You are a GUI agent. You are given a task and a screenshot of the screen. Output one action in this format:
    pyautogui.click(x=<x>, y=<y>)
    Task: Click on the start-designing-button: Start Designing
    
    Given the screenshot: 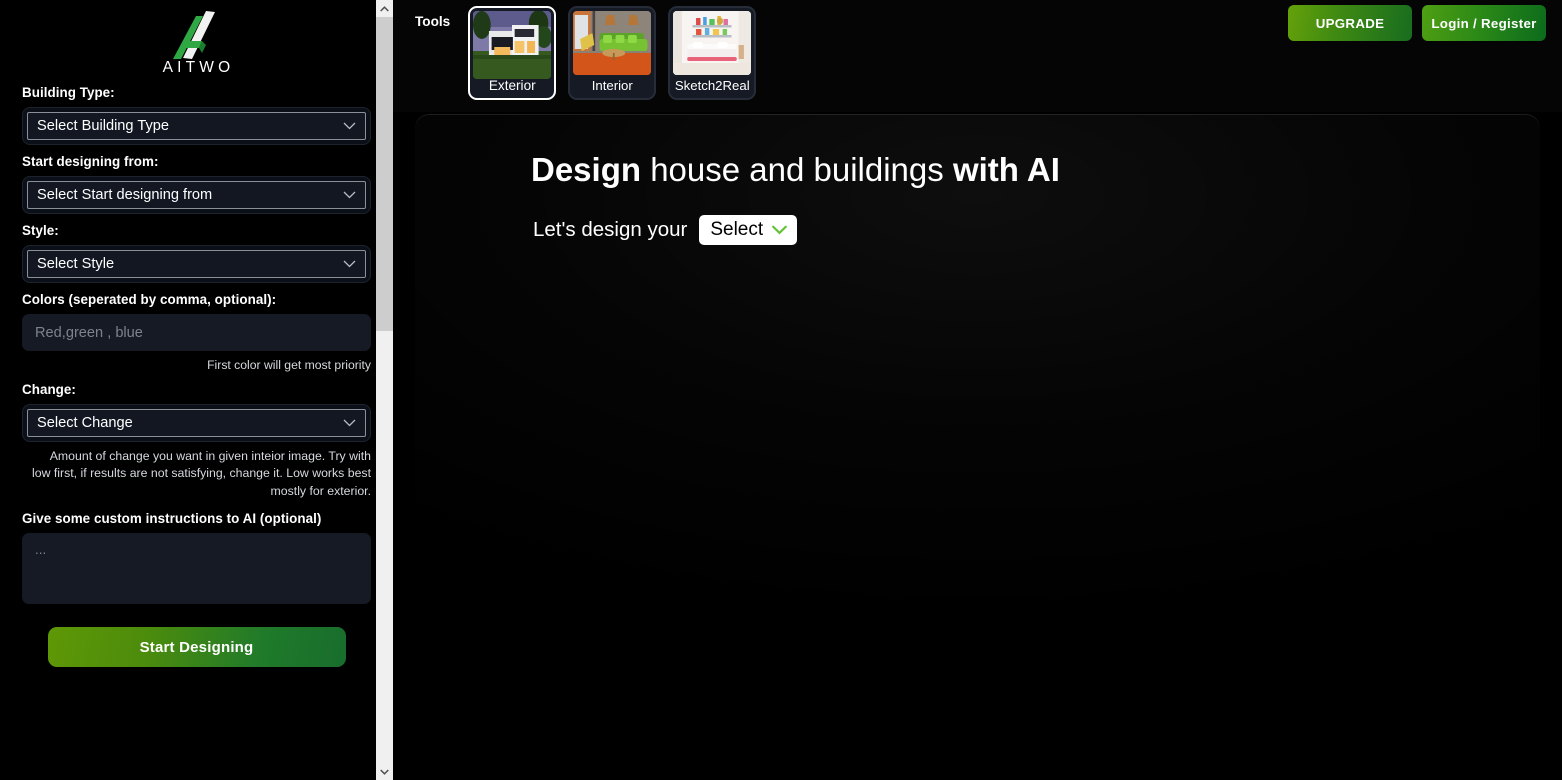 What is the action you would take?
    pyautogui.click(x=196, y=647)
    